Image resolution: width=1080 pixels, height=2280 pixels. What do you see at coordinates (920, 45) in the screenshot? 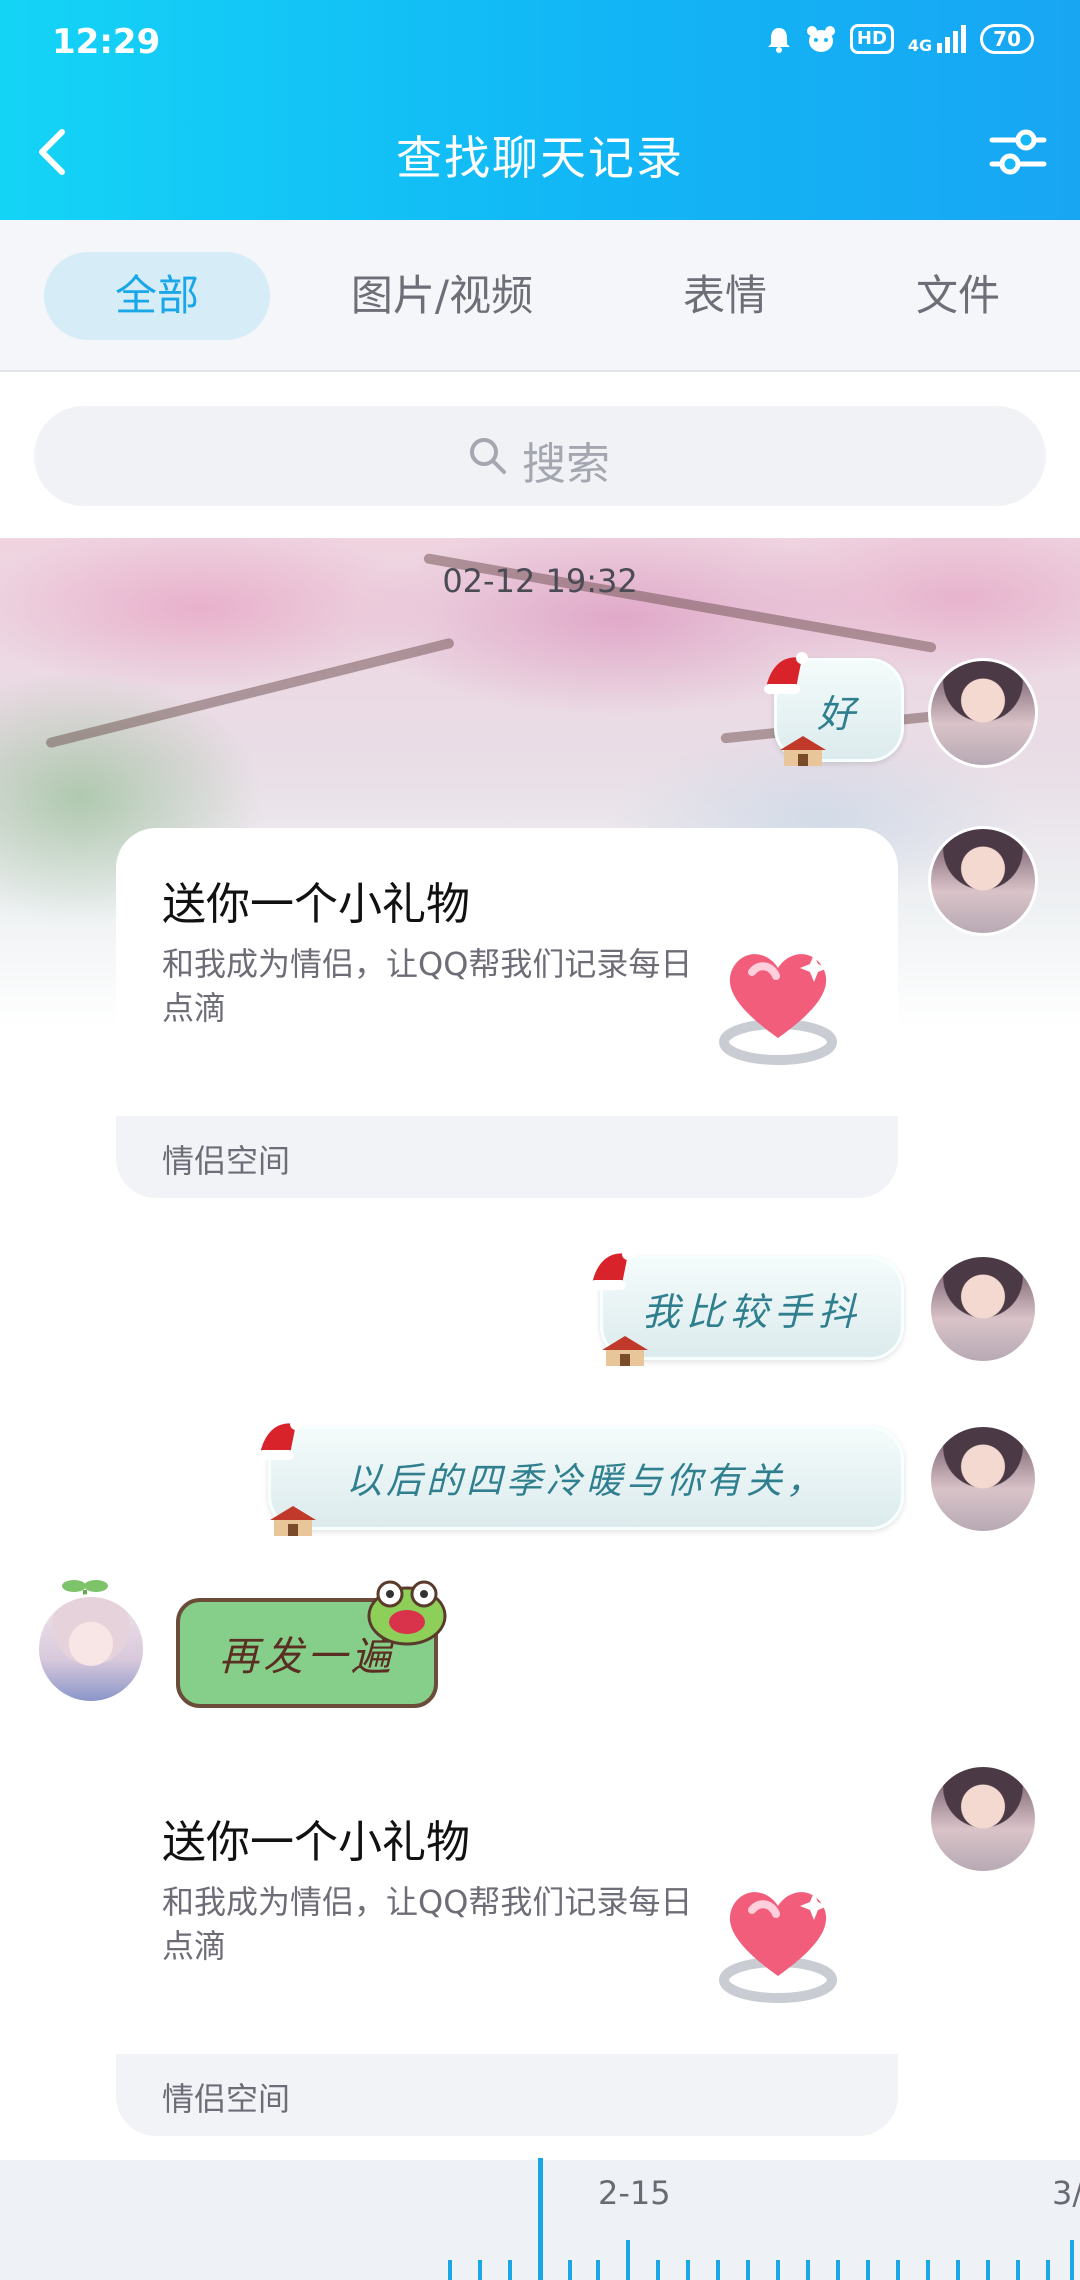
I see `network-label: 4G` at bounding box center [920, 45].